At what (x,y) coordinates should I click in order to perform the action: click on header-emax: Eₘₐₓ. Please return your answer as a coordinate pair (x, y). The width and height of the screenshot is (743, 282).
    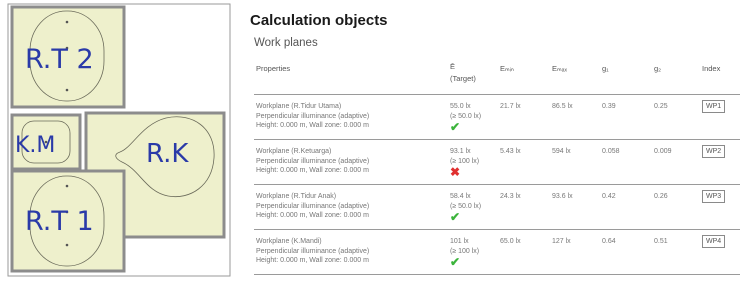
    Looking at the image, I should click on (559, 68).